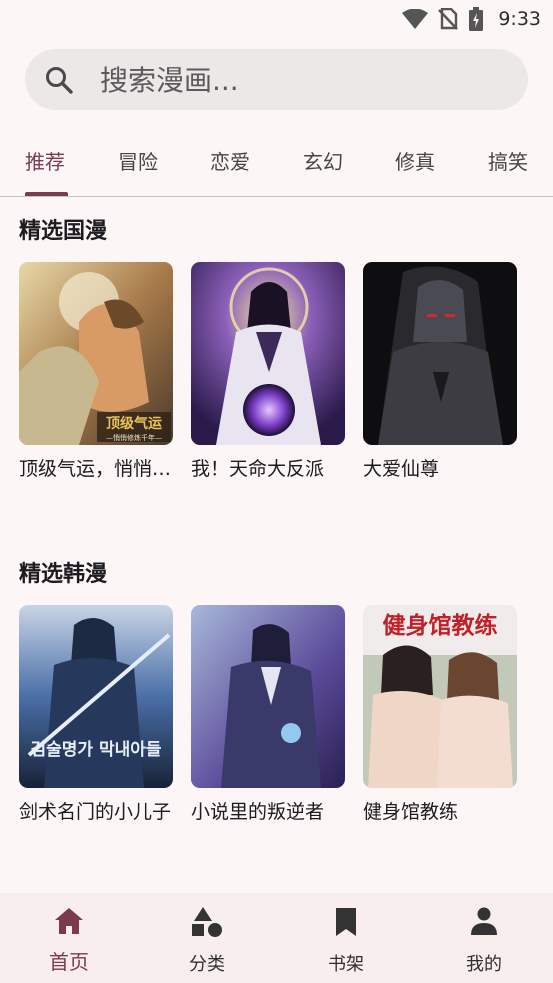 This screenshot has width=553, height=983. What do you see at coordinates (96, 353) in the screenshot?
I see `comic-cover: 顶级气运 —悄悄修炼千年—` at bounding box center [96, 353].